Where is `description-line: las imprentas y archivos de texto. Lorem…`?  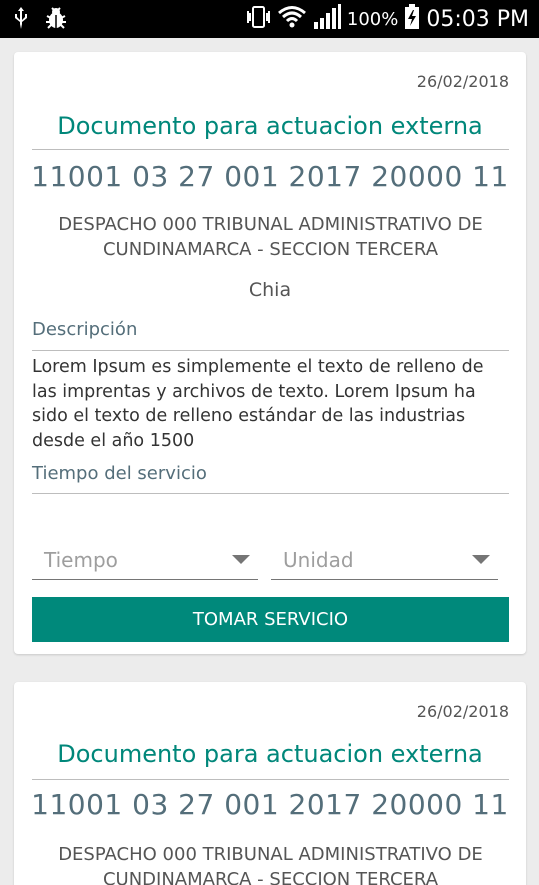 description-line: las imprentas y archivos de texto. Lorem… is located at coordinates (254, 391).